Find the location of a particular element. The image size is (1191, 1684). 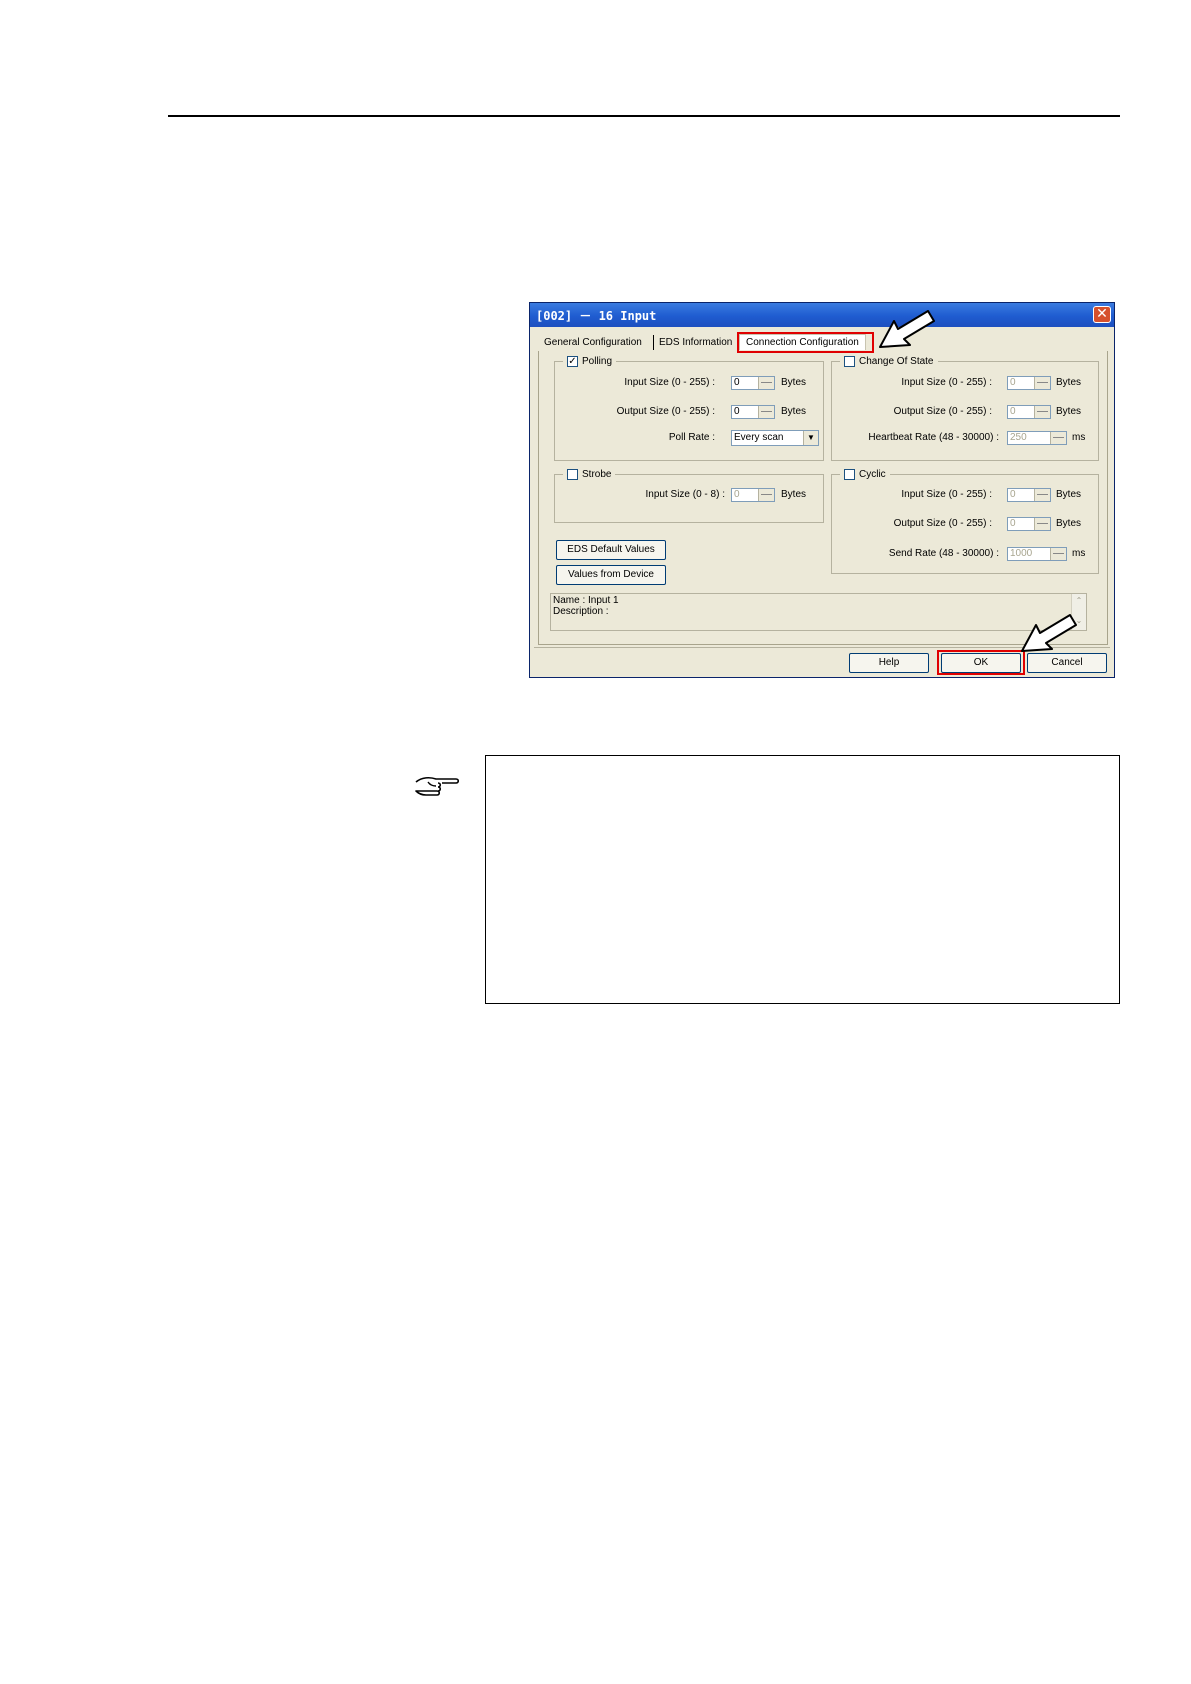

change-of-state-label: Change Of State is located at coordinates (896, 361).